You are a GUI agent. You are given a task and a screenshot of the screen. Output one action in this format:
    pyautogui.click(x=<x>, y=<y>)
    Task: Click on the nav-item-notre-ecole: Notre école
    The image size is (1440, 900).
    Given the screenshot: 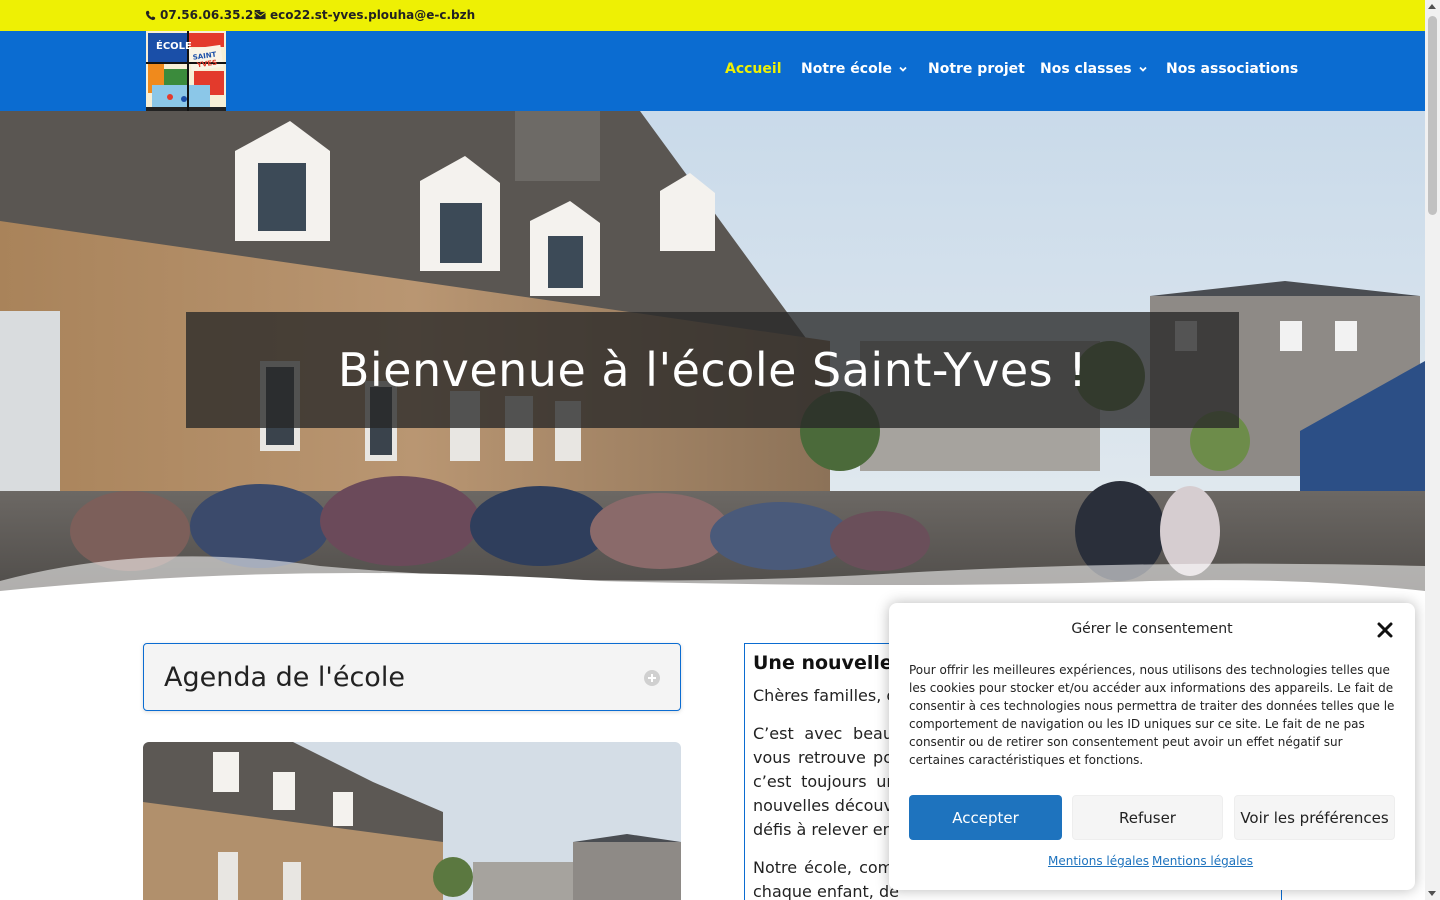 What is the action you would take?
    pyautogui.click(x=854, y=69)
    